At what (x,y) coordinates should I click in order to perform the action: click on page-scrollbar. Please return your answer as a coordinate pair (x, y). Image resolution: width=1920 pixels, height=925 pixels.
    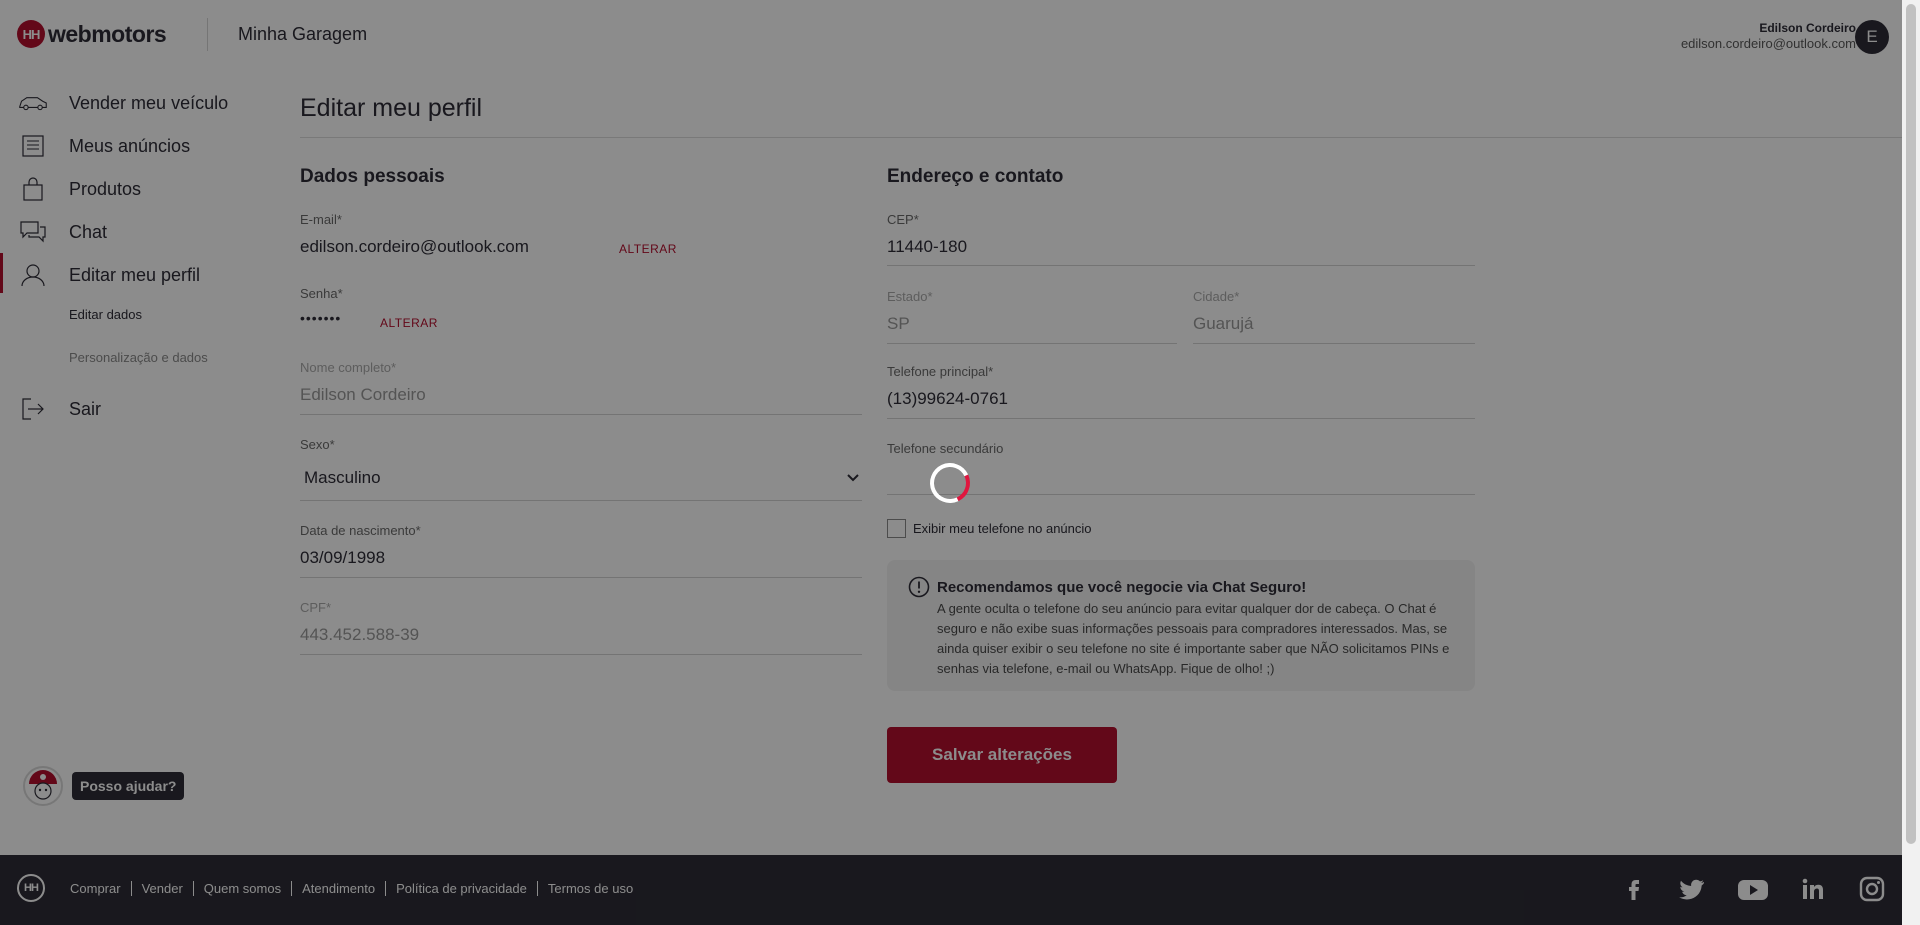
    Looking at the image, I should click on (1911, 462).